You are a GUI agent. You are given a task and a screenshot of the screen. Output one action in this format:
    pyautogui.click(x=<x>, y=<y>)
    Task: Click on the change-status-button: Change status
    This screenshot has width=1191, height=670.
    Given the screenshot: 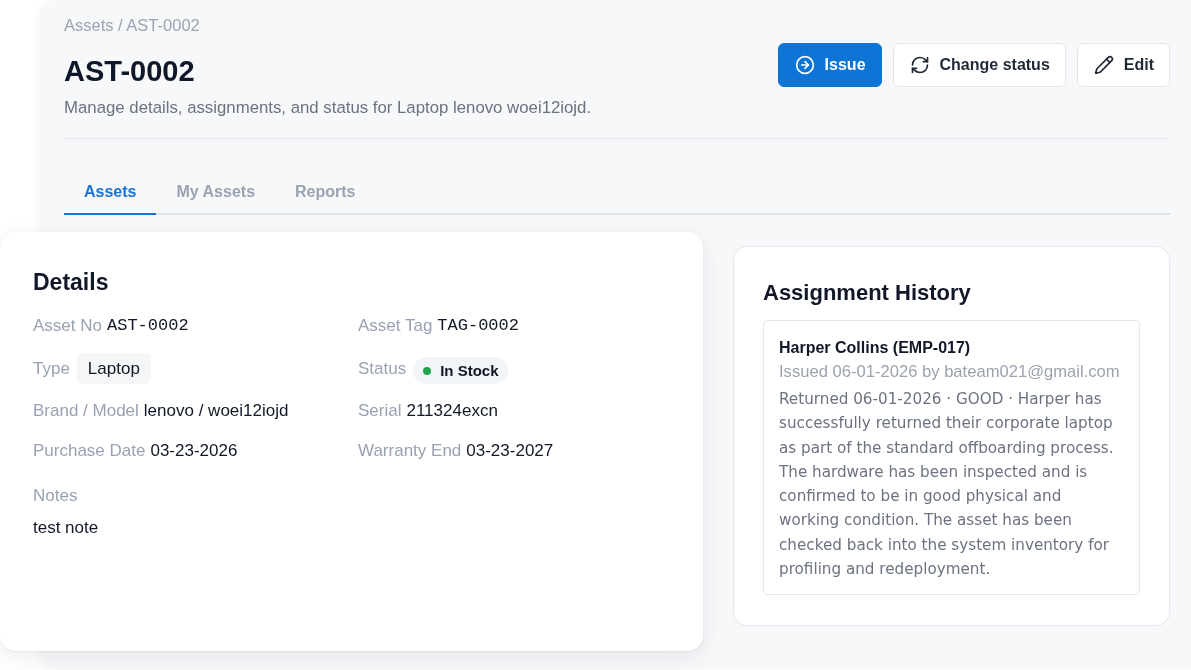 What is the action you would take?
    pyautogui.click(x=979, y=65)
    